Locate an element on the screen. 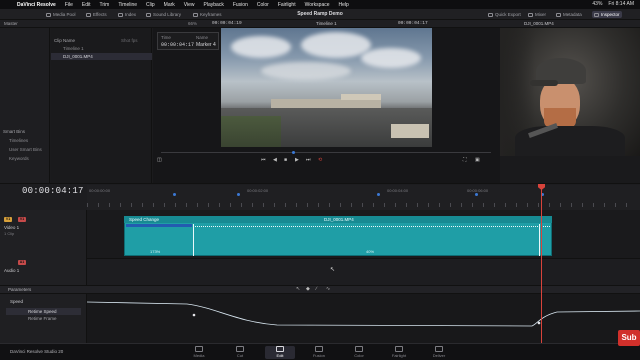 Image resolution: width=640 pixels, height=360 pixels. speed-curve is located at coordinates (363, 314).